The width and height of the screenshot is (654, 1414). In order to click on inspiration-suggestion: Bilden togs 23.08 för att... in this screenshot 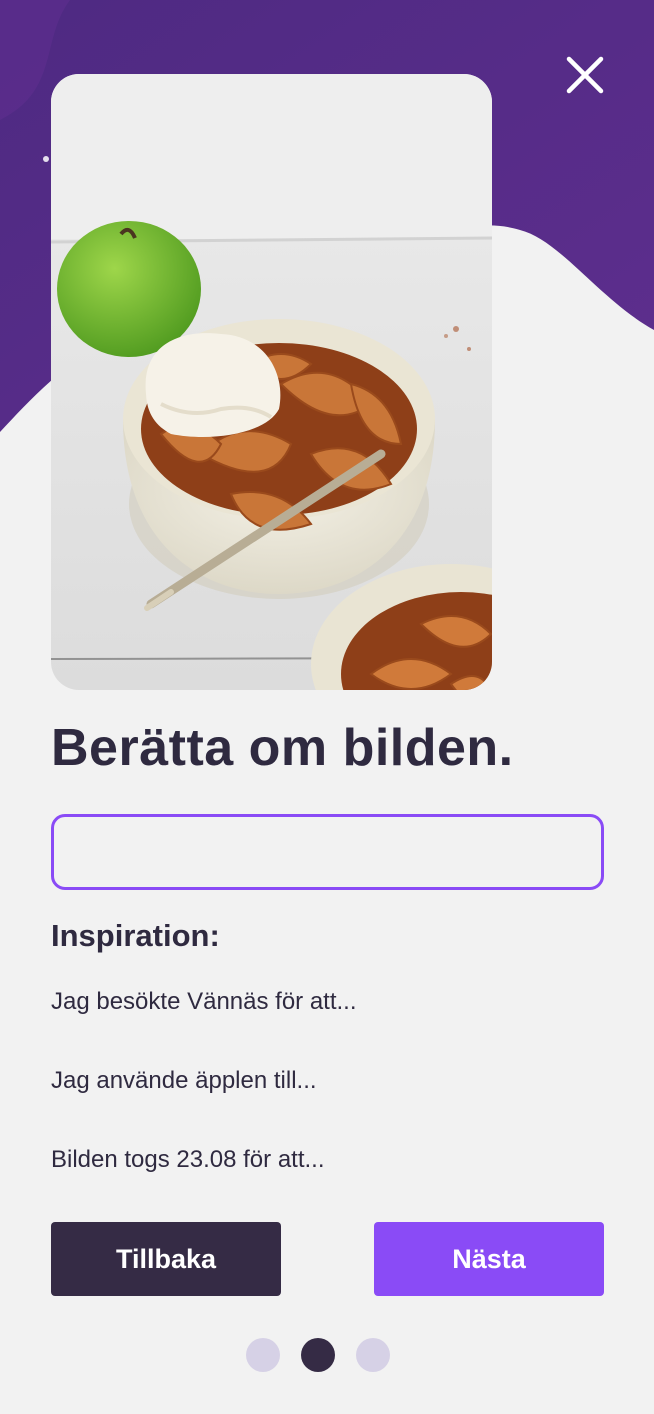, I will do `click(188, 1160)`.